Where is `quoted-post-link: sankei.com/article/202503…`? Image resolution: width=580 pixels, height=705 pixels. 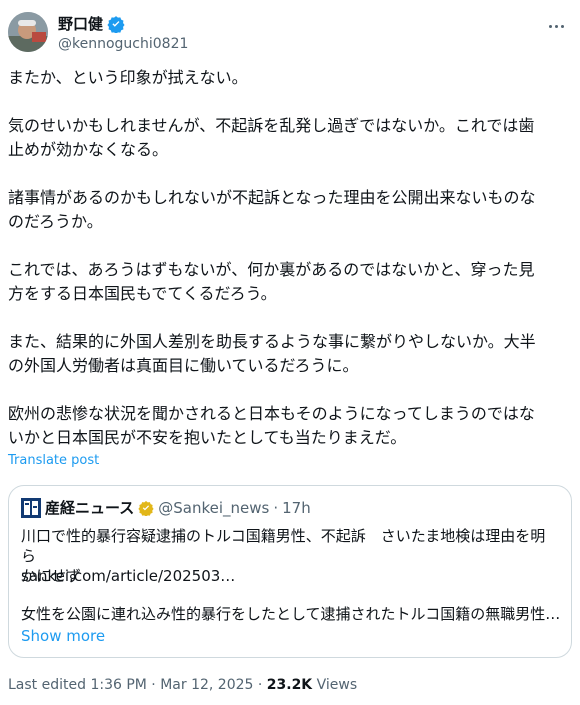
quoted-post-link: sankei.com/article/202503… is located at coordinates (128, 576).